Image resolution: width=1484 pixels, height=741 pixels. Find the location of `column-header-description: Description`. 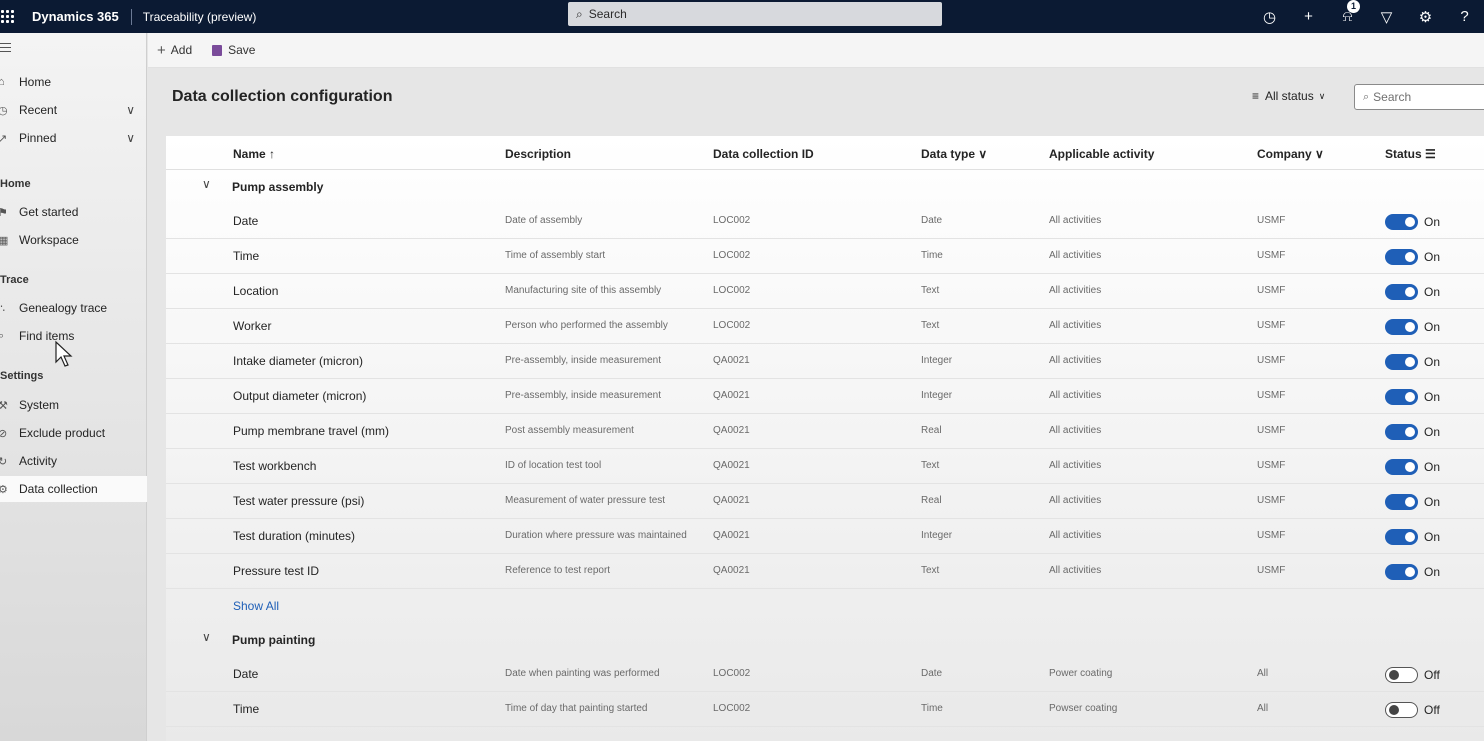

column-header-description: Description is located at coordinates (538, 154).